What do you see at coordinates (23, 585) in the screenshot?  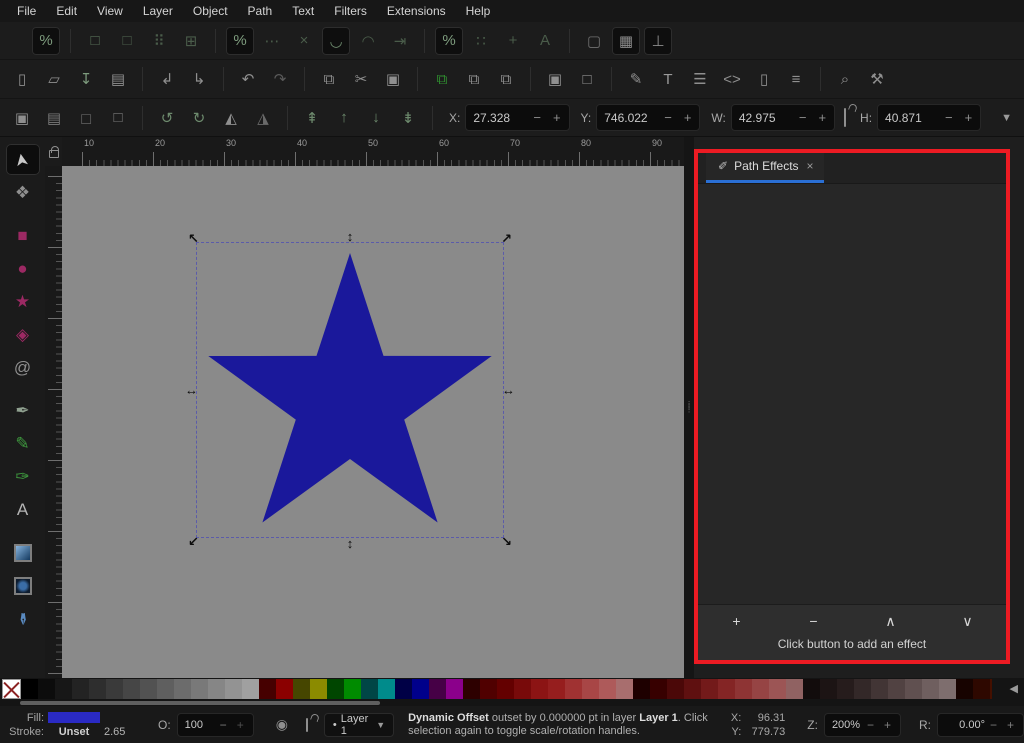 I see `mesh-gradient-tool` at bounding box center [23, 585].